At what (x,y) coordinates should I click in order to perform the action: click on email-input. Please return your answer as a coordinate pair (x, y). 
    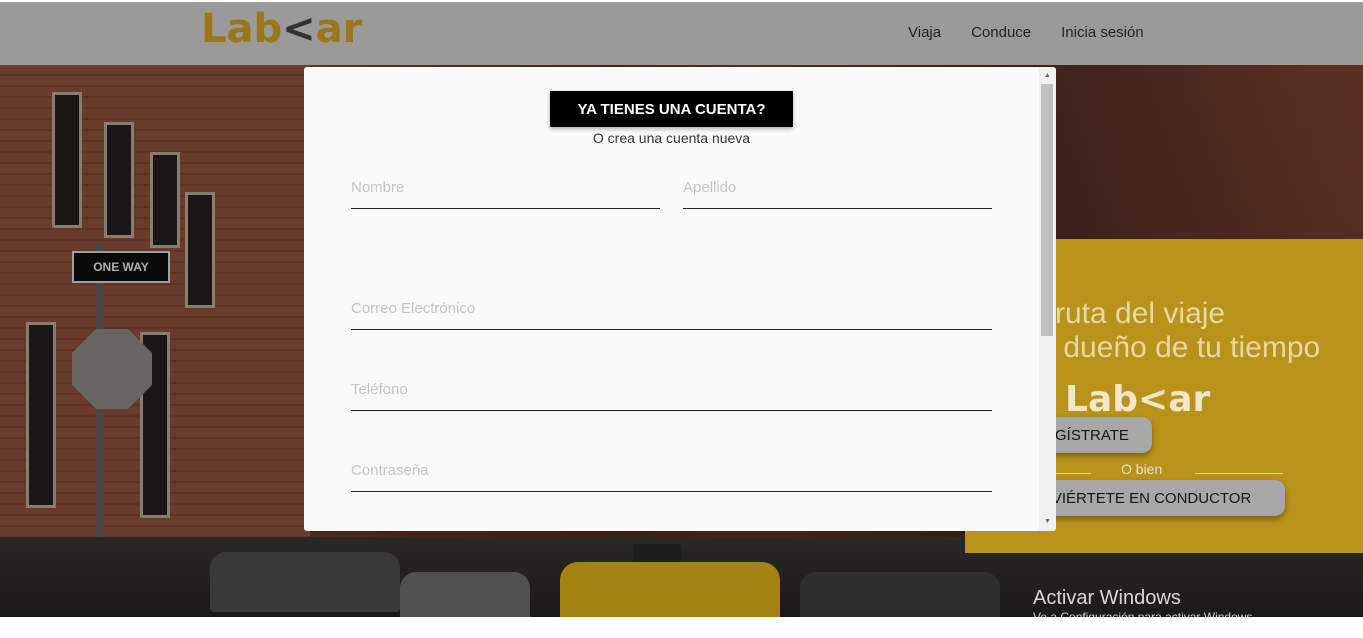
    Looking at the image, I should click on (671, 315).